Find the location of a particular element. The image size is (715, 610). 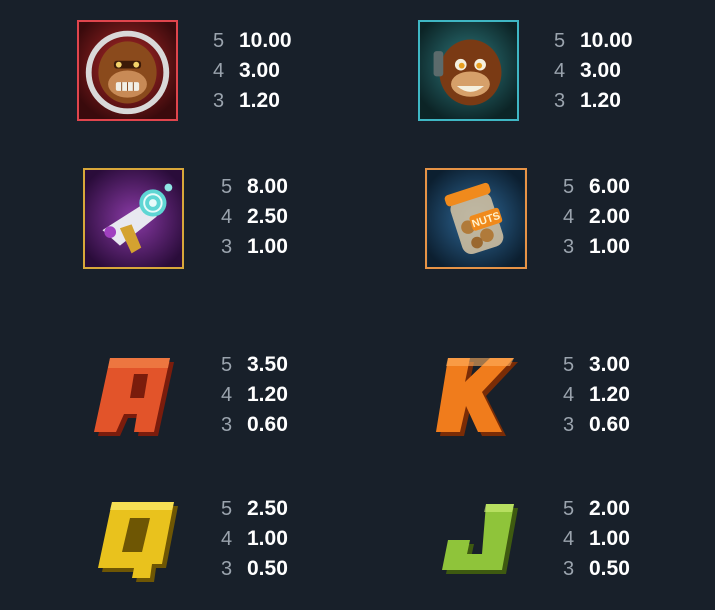

blue-monkey-pays: 5 10.00 4 3.00 3 1.20 is located at coordinates (609, 71).